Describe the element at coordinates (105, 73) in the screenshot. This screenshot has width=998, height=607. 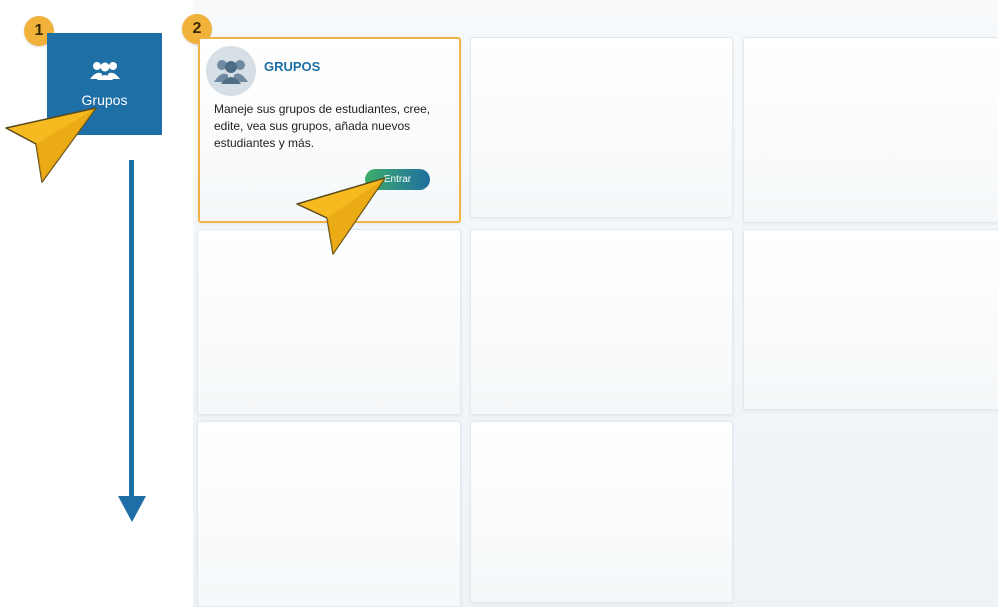
I see `users-icon` at that location.